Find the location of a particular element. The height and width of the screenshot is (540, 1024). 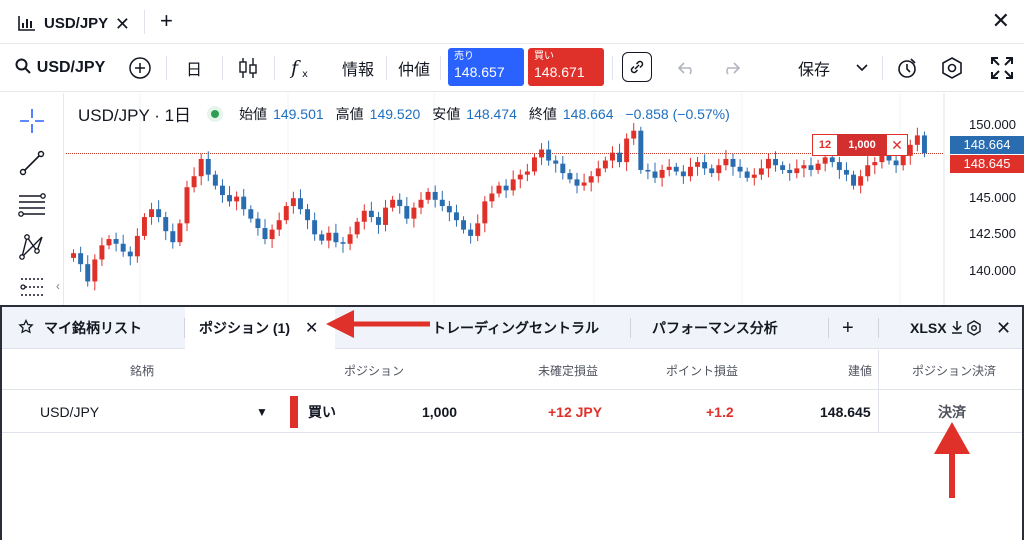

ohlc-high-label: 高値 is located at coordinates (349, 113).